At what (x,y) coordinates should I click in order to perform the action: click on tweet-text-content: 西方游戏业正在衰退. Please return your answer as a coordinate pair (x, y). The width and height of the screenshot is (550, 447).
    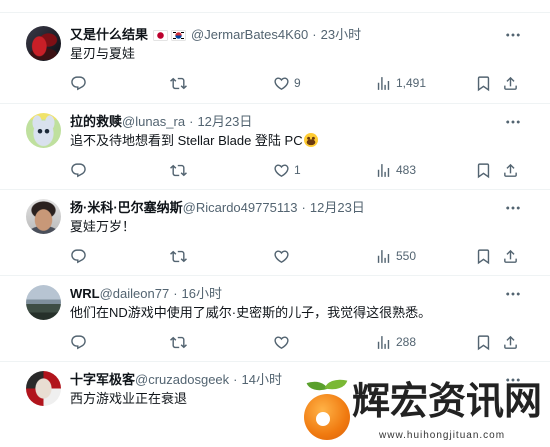
    Looking at the image, I should click on (129, 398).